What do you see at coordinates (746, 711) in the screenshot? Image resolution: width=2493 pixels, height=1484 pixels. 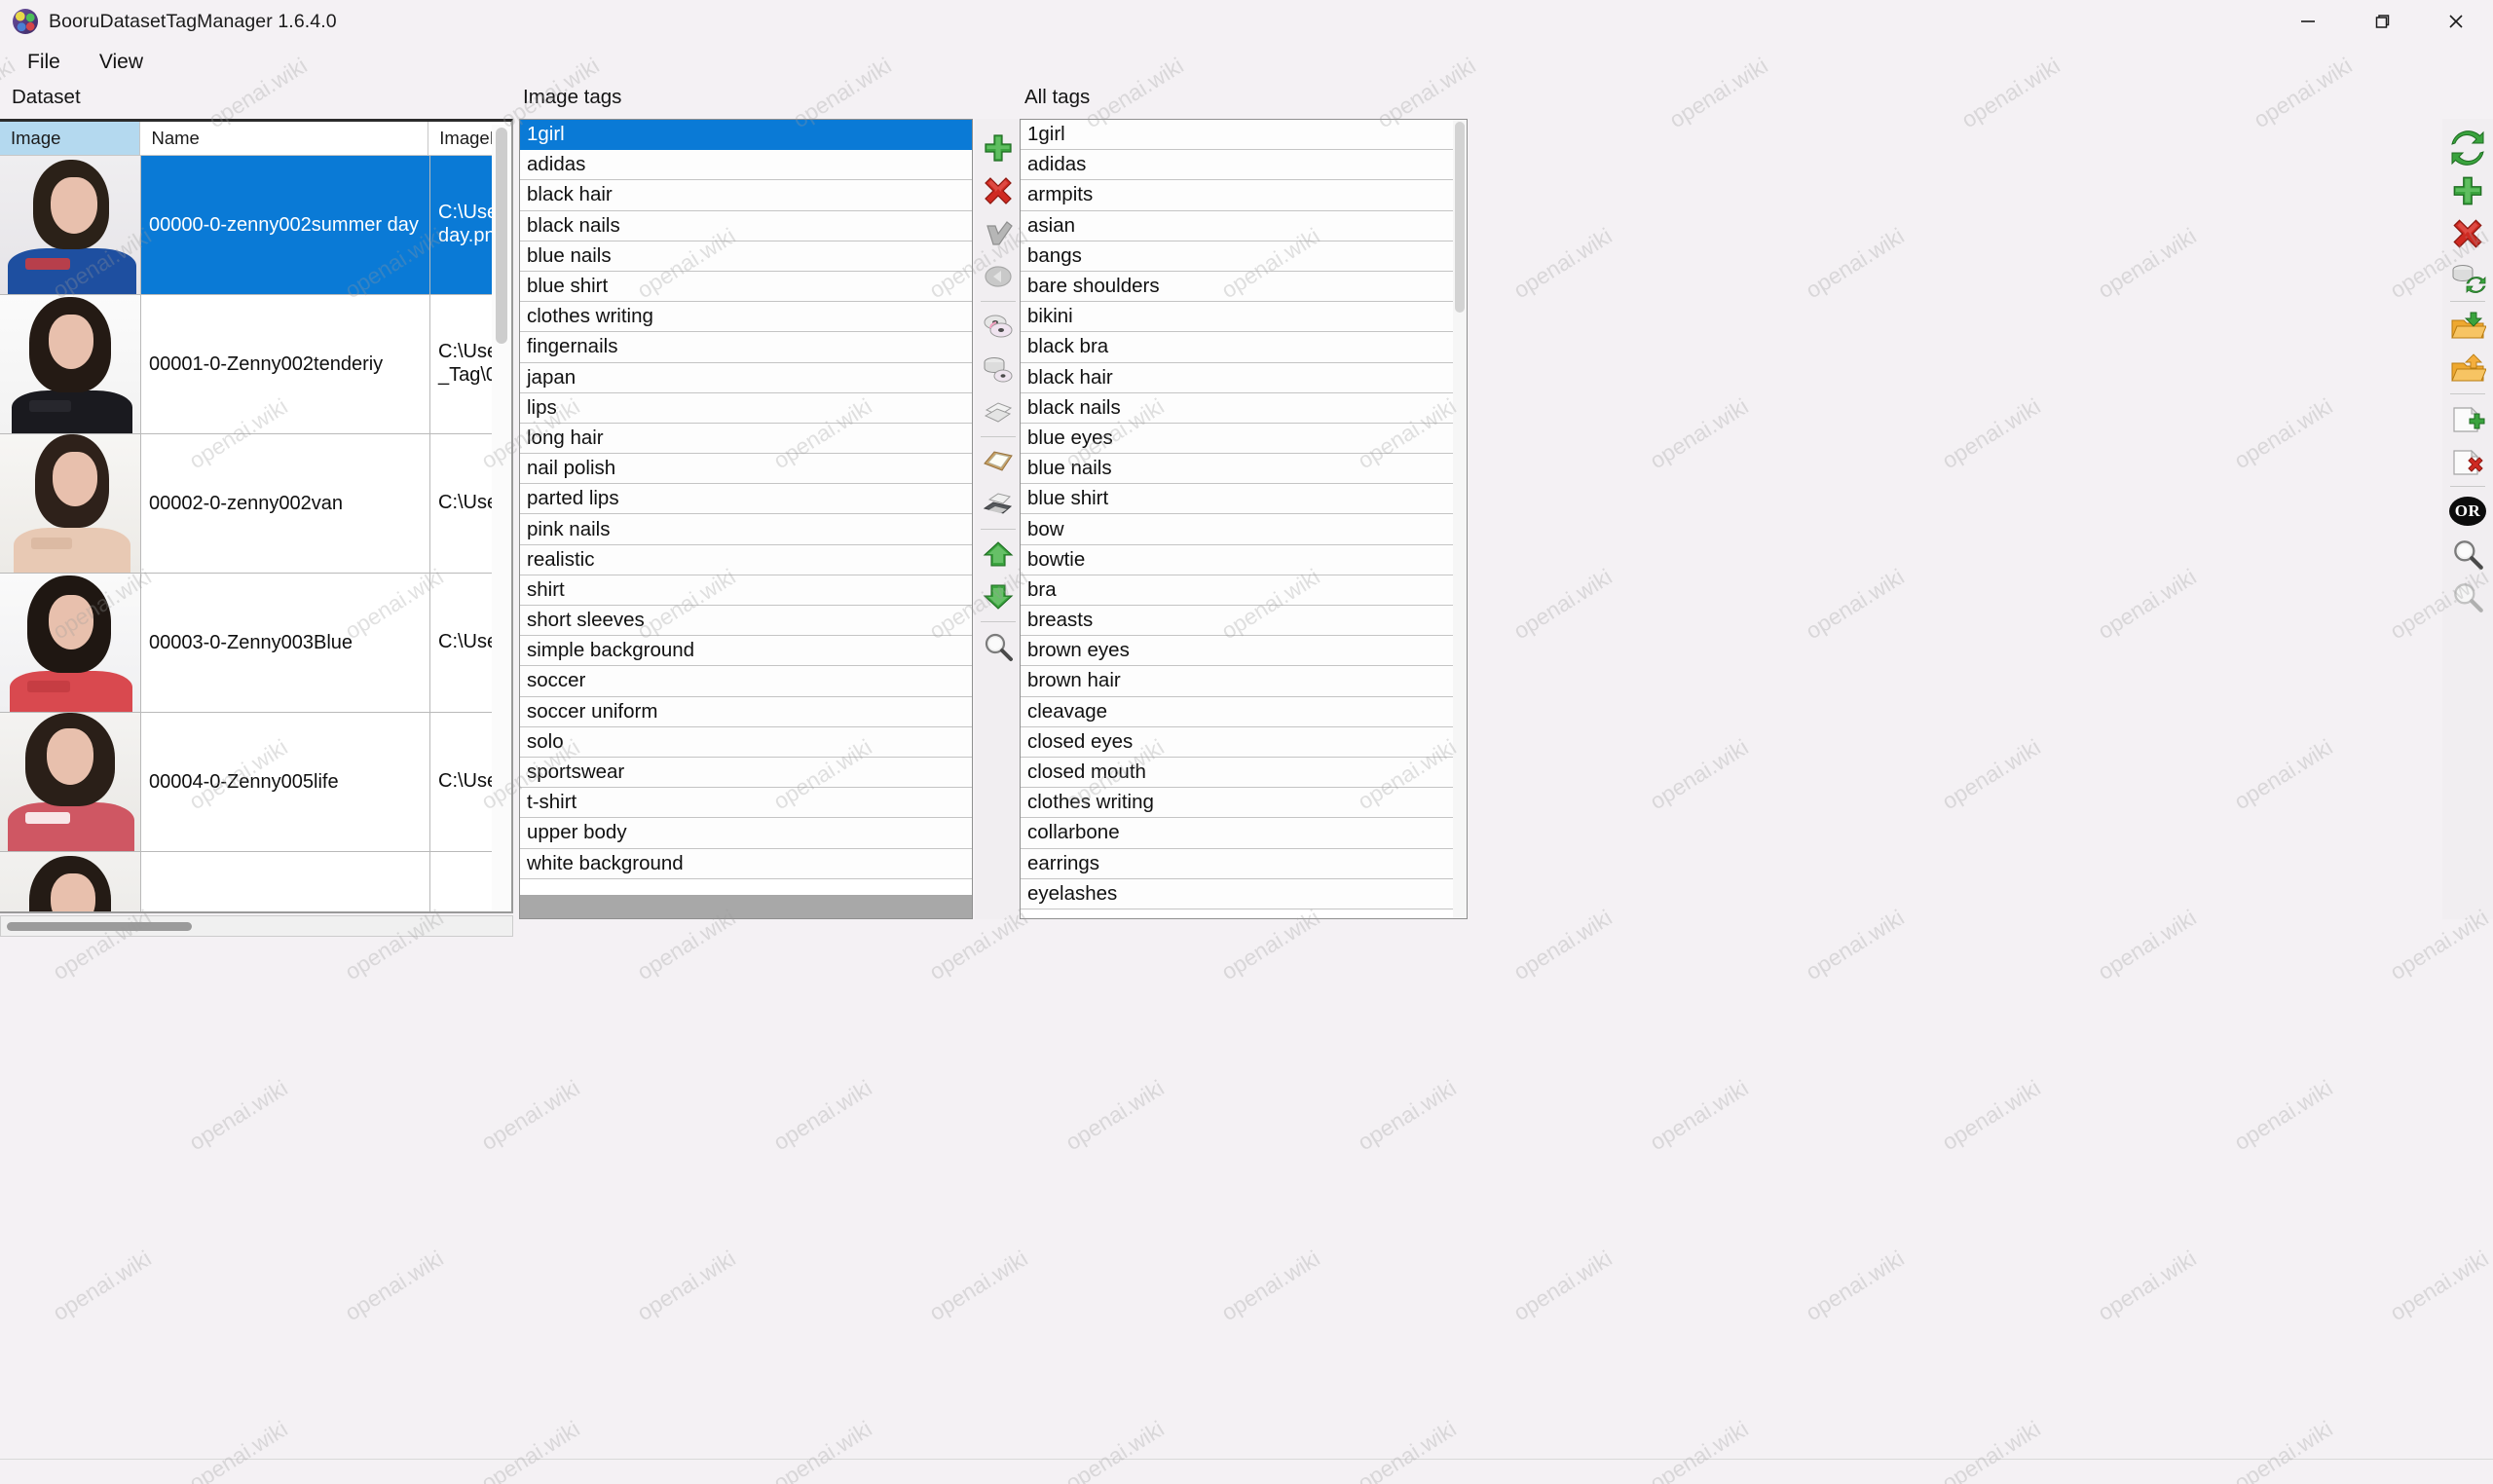 I see `image-tag-item: soccer uniform` at bounding box center [746, 711].